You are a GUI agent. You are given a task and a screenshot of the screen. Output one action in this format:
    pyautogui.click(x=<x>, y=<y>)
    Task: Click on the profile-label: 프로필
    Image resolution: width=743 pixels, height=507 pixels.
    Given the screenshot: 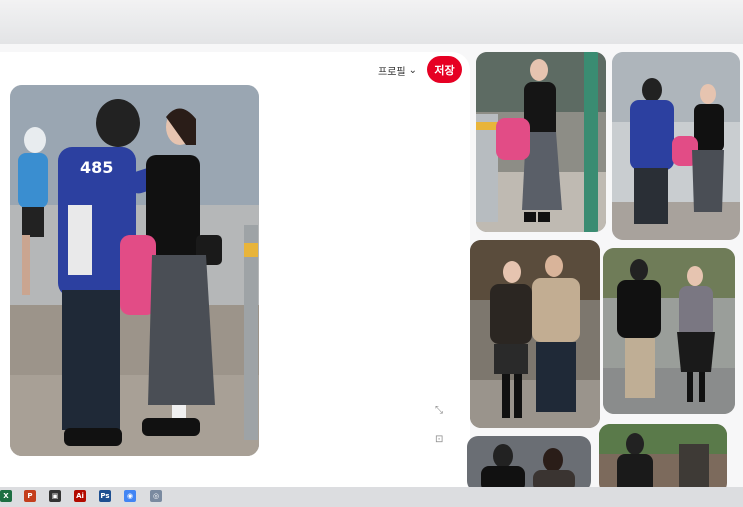 What is the action you would take?
    pyautogui.click(x=392, y=72)
    